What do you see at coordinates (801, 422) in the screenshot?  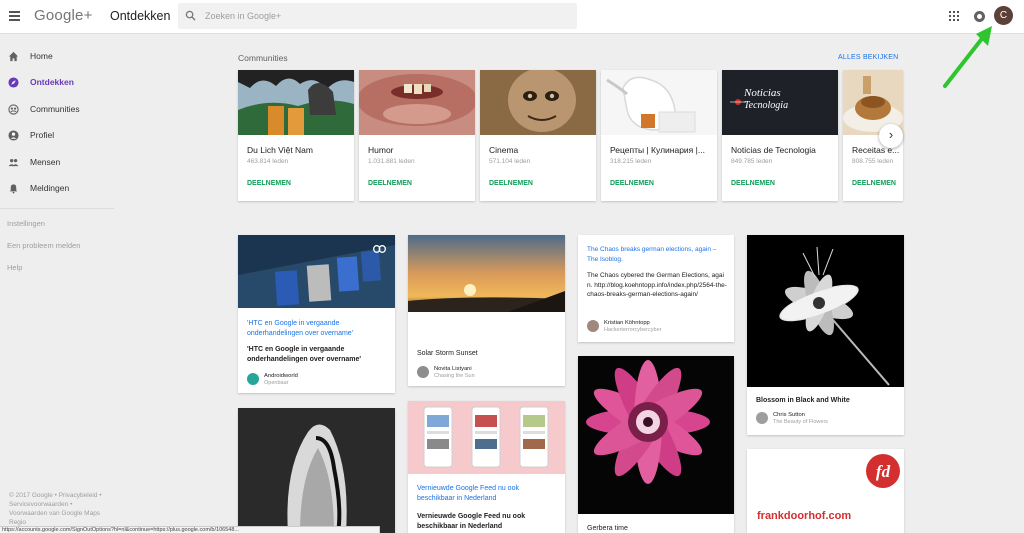 I see `author-subtitle: The Beauty of Flowers` at bounding box center [801, 422].